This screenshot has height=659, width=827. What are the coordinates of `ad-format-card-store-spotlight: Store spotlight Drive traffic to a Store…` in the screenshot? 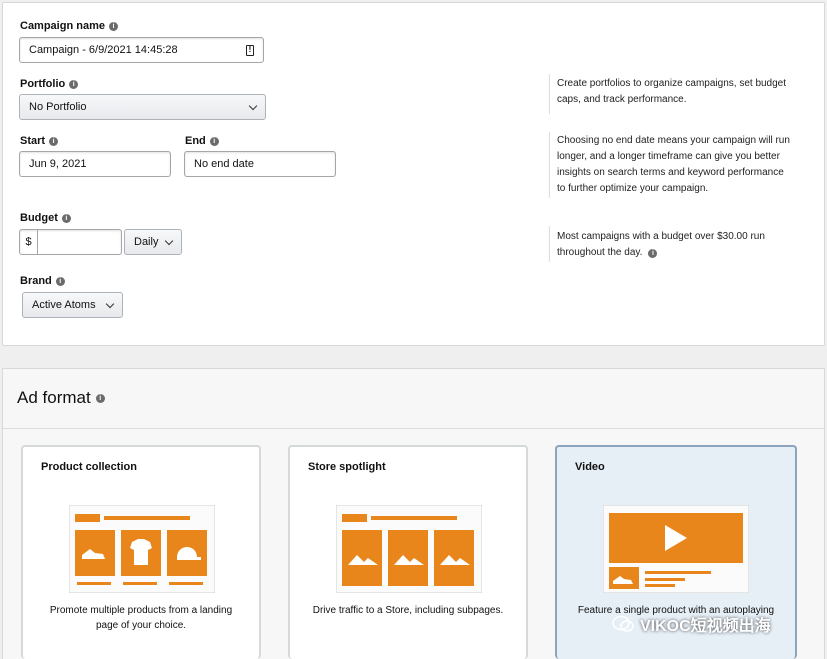 It's located at (408, 552).